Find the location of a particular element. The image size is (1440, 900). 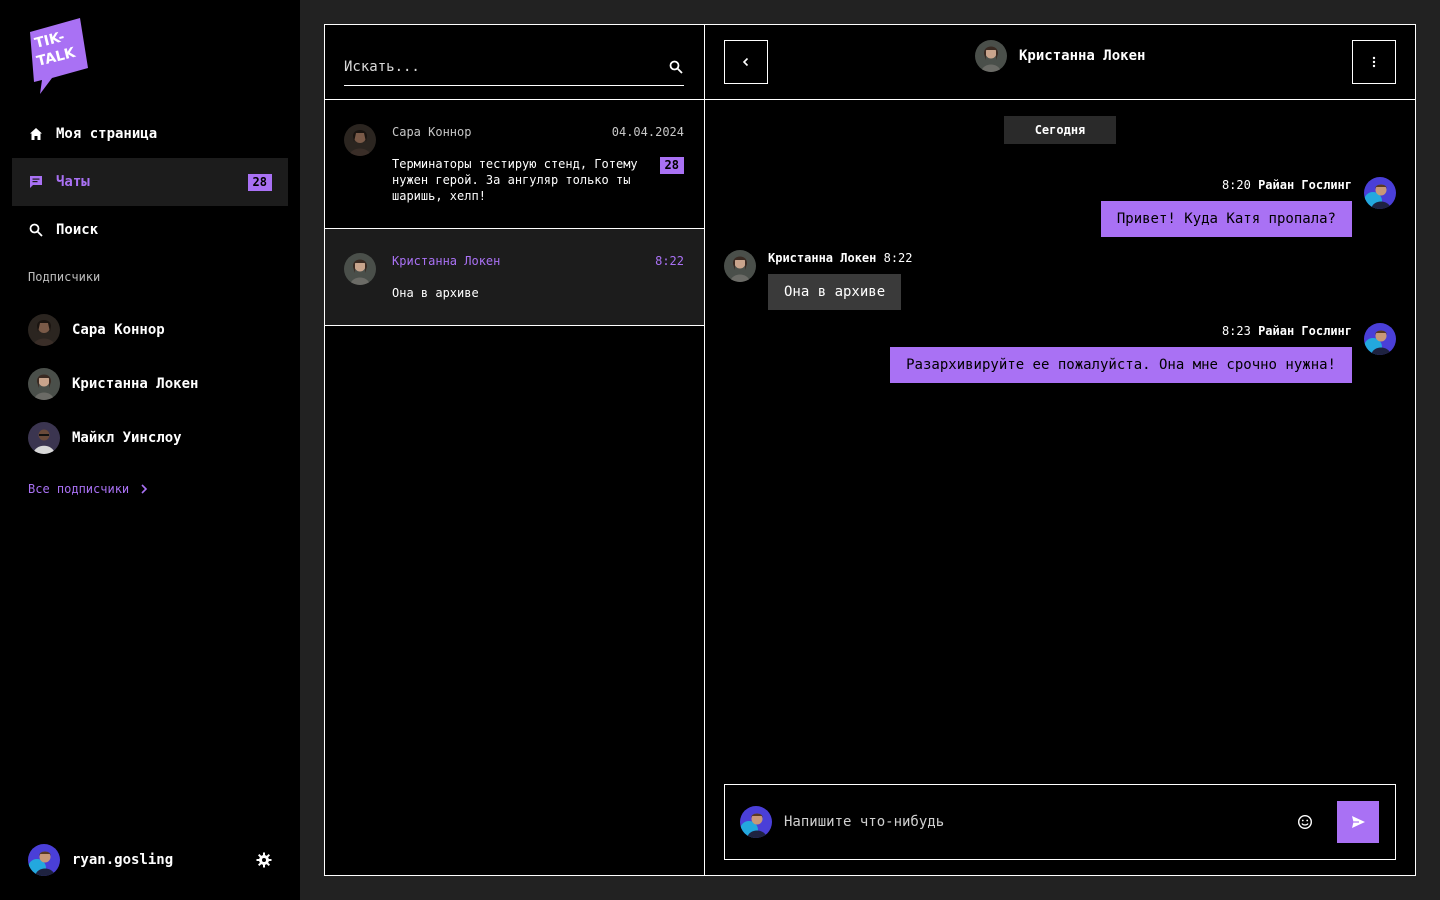

subscriber-item: Кристанна Локен is located at coordinates (158, 384).